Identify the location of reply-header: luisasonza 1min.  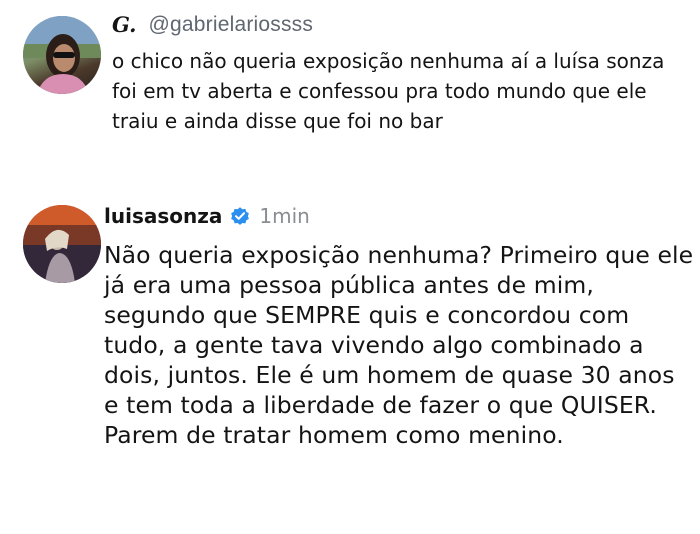
(207, 216).